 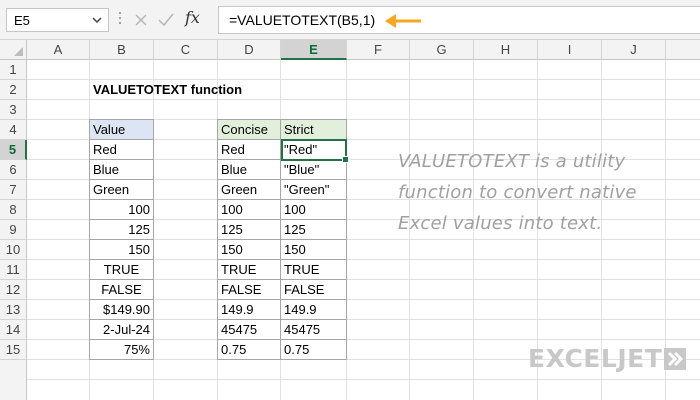 What do you see at coordinates (121, 229) in the screenshot?
I see `value-cell: 125` at bounding box center [121, 229].